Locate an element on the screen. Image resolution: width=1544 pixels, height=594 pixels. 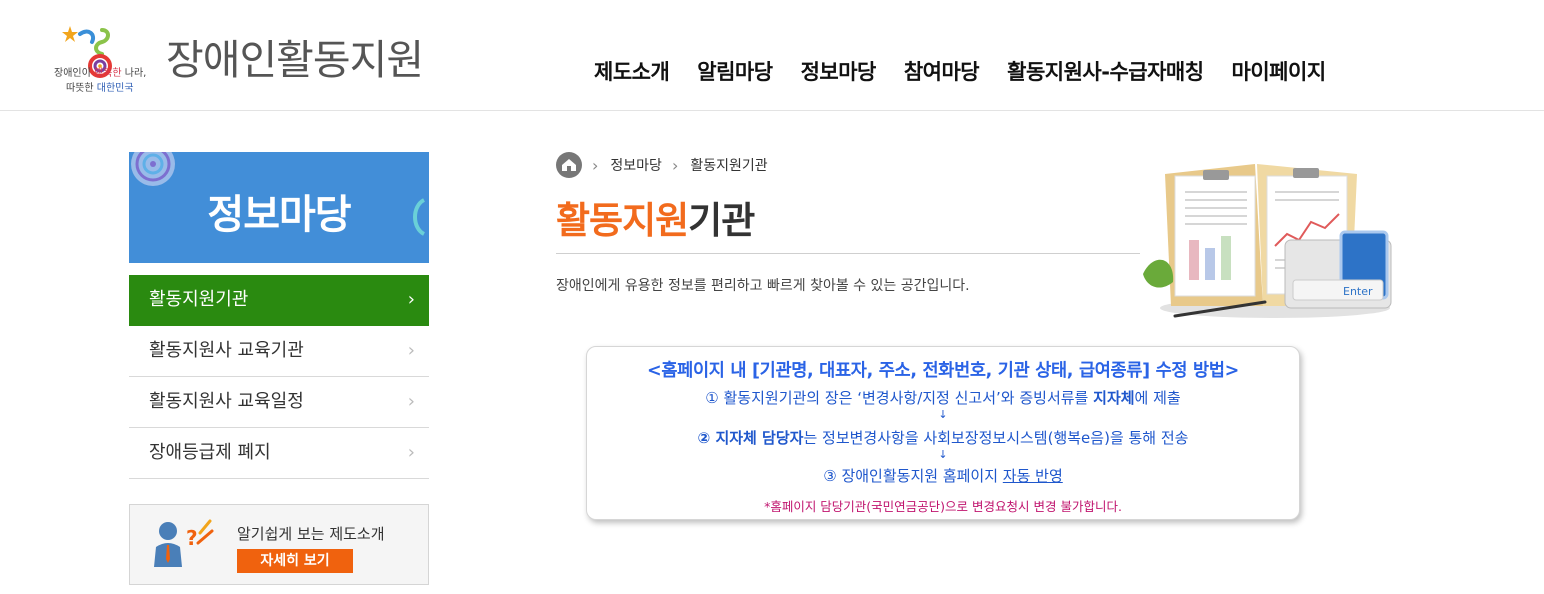
title-divider is located at coordinates (848, 253).